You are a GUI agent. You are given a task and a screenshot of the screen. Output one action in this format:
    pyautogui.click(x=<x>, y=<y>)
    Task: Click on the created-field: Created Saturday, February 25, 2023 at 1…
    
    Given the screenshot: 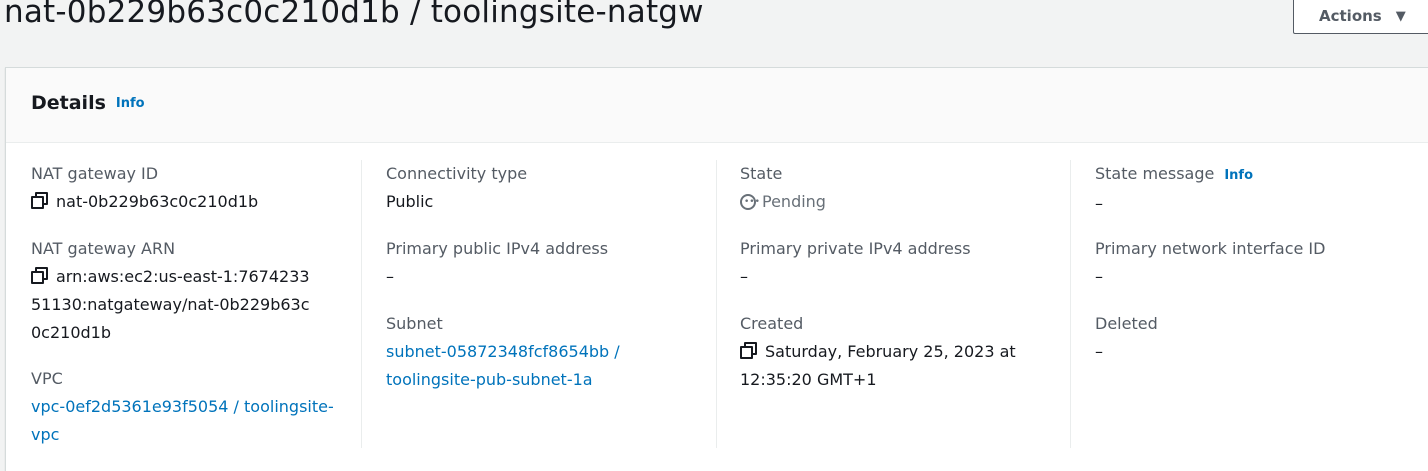 What is the action you would take?
    pyautogui.click(x=900, y=352)
    